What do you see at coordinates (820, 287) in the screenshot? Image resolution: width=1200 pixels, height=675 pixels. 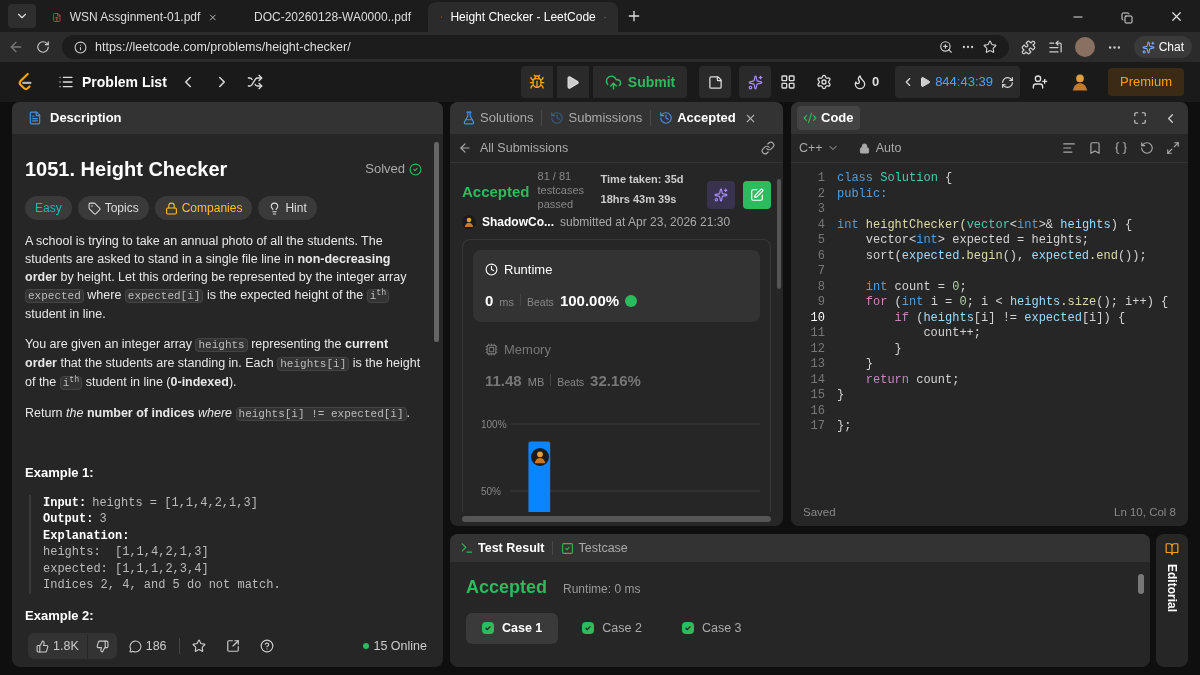 I see `line-number: 8` at bounding box center [820, 287].